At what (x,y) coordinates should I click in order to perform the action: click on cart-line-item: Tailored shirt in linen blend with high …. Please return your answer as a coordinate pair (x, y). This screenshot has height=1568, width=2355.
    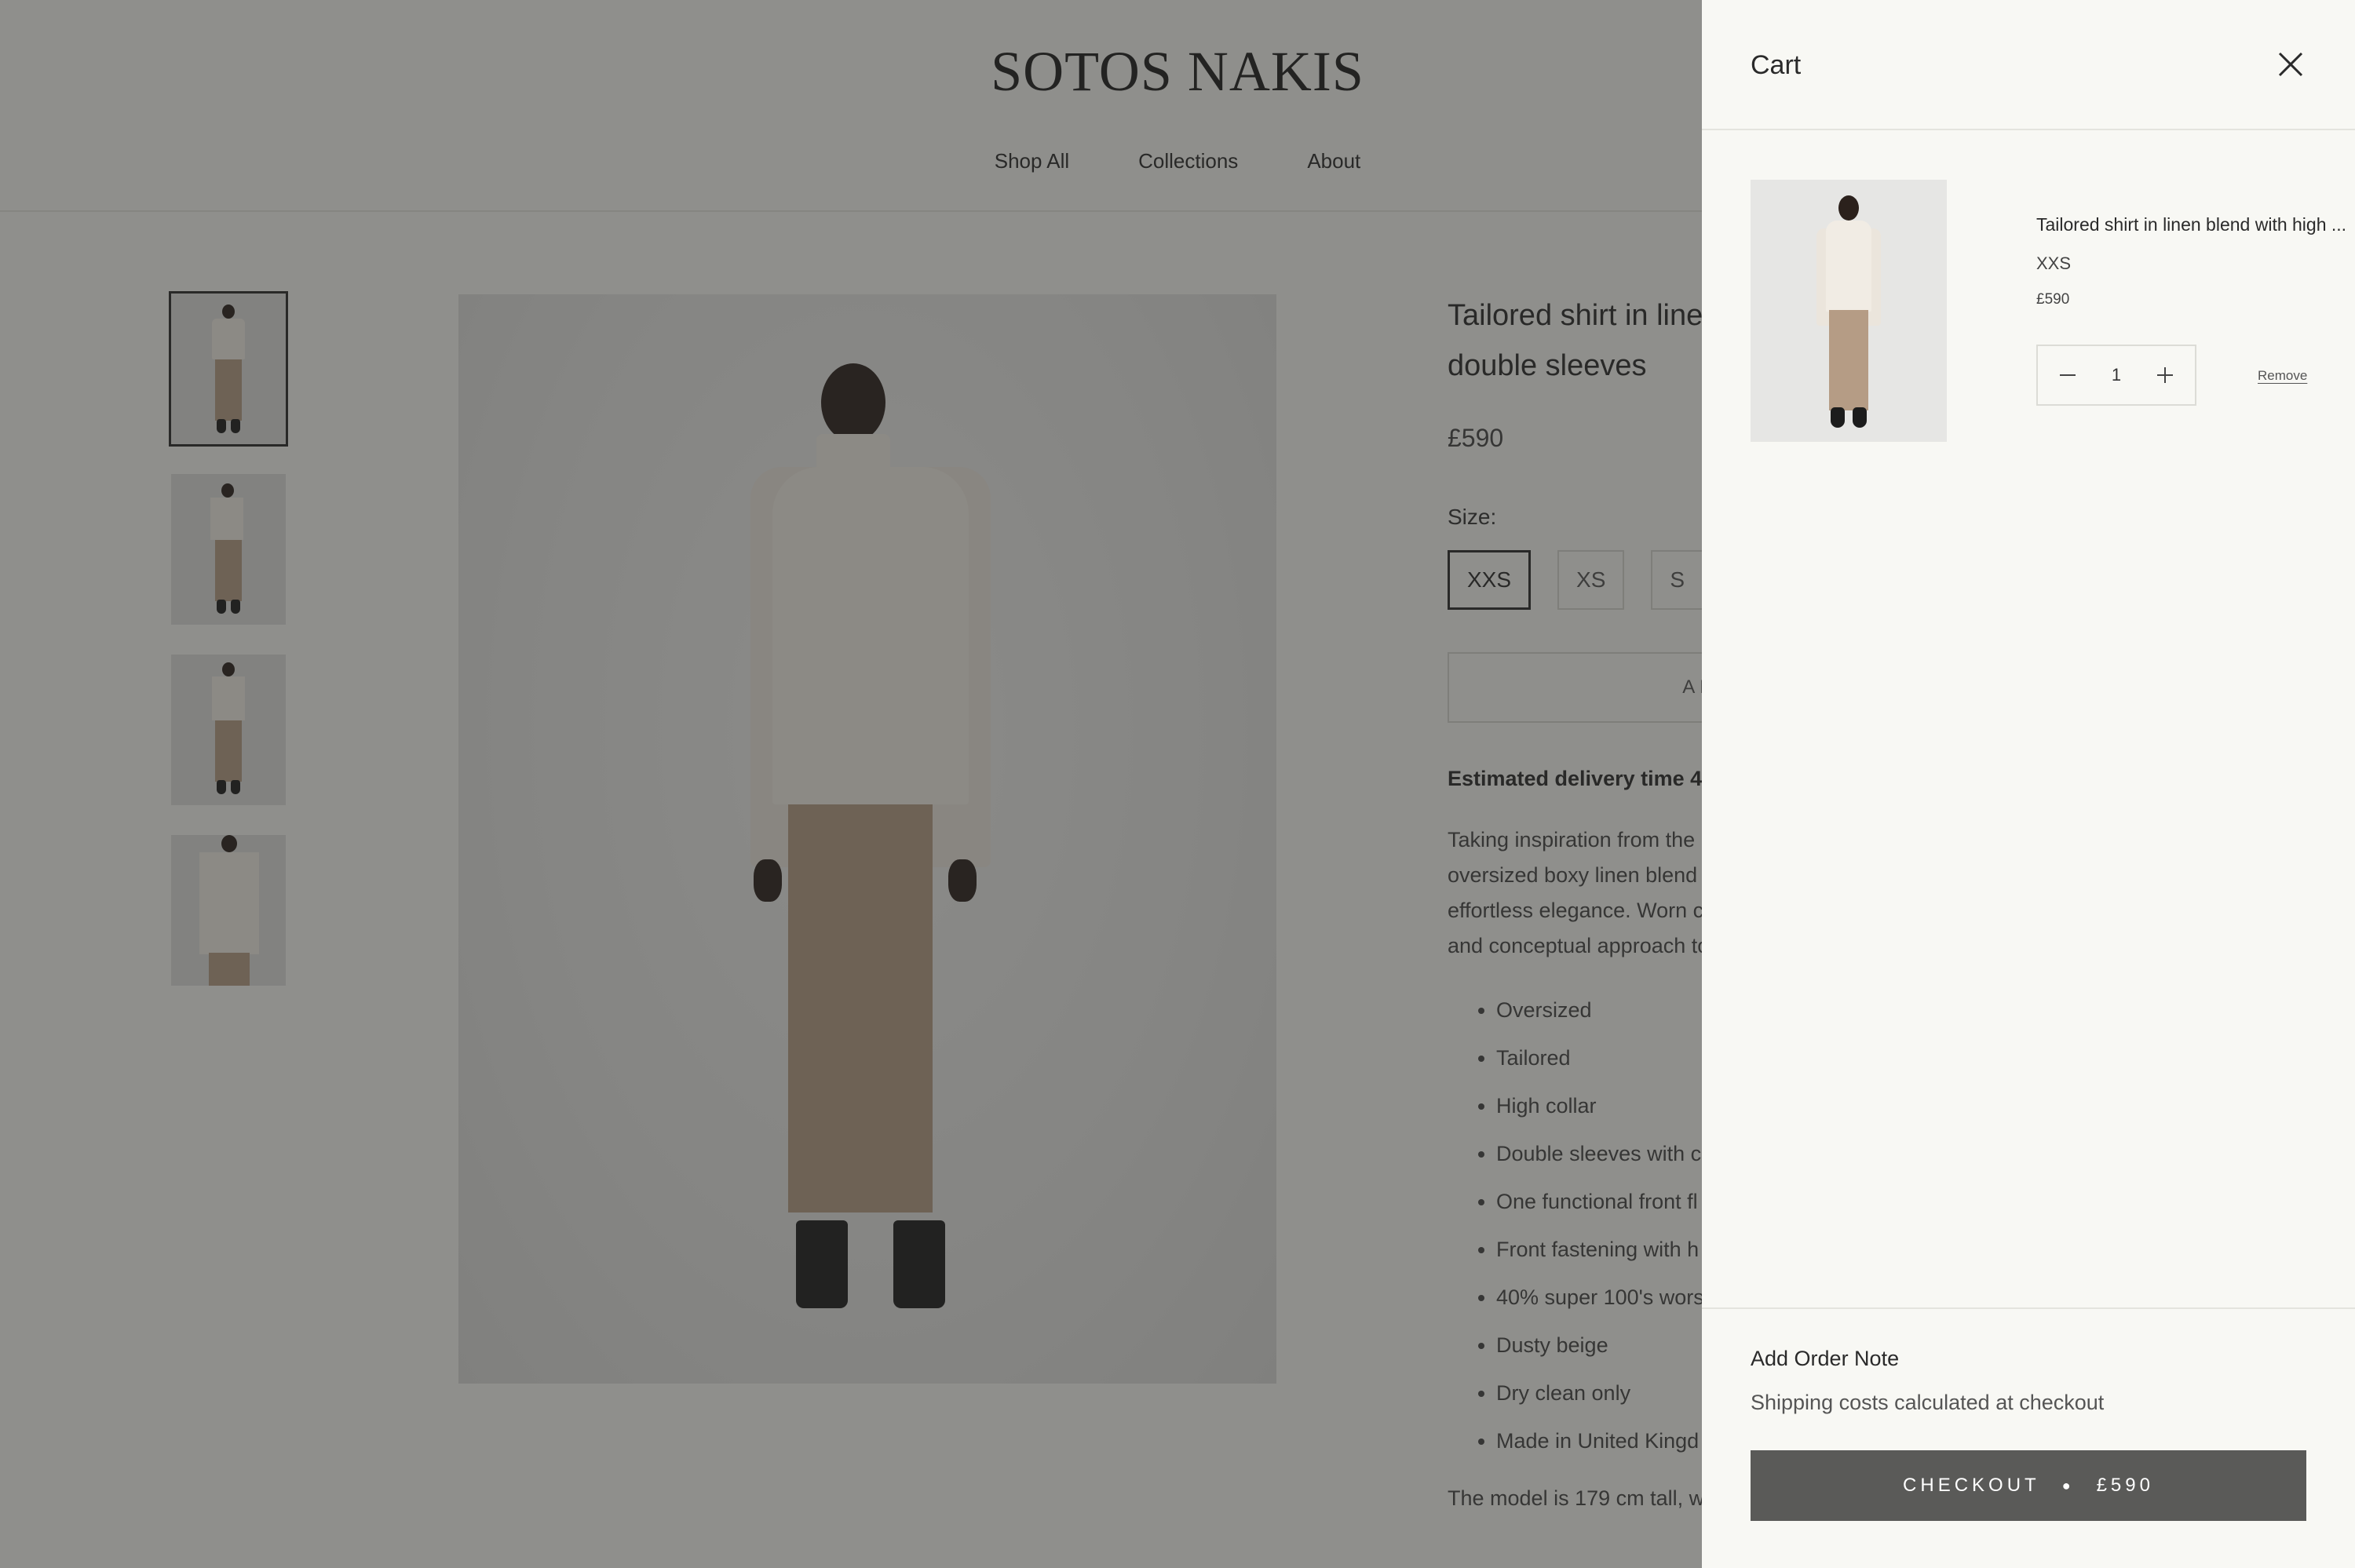
    Looking at the image, I should click on (2048, 311).